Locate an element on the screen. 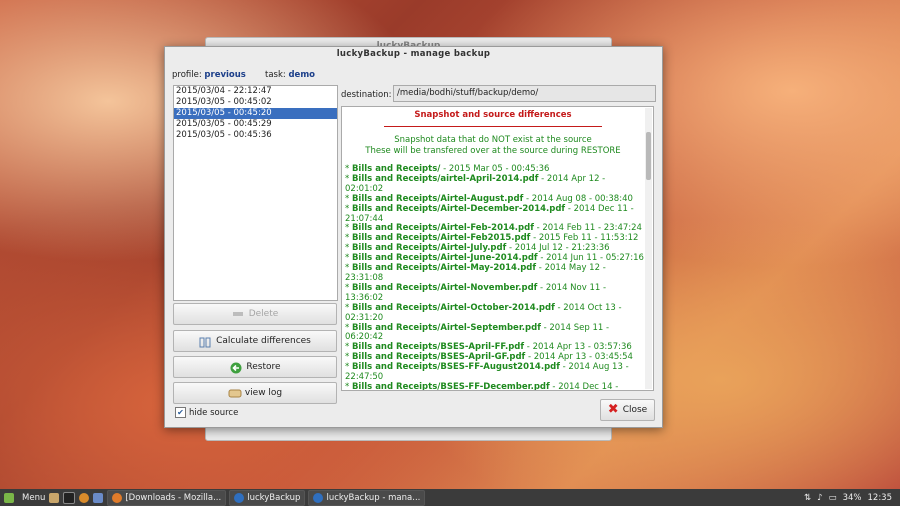 This screenshot has width=900, height=506. close-icon: ✖ is located at coordinates (613, 409).